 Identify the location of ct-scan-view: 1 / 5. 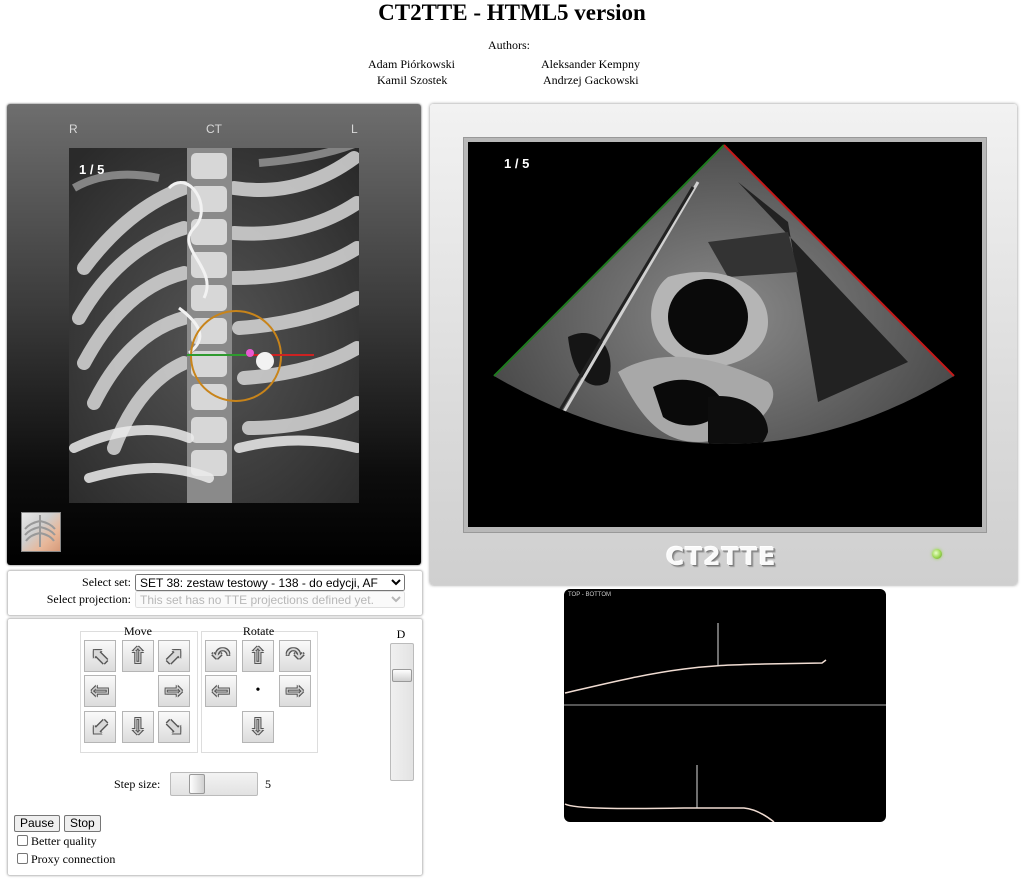
(214, 325).